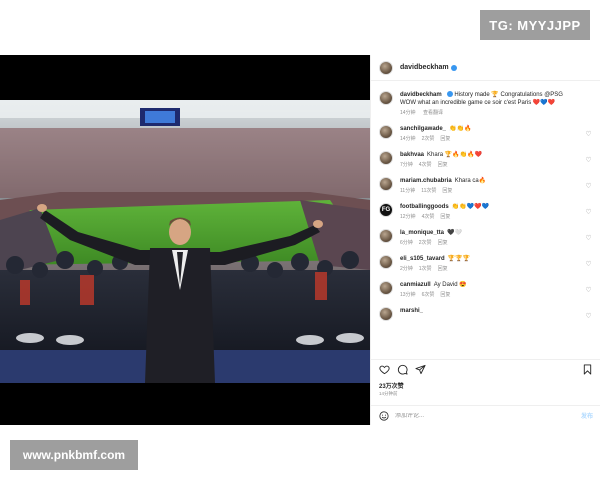 This screenshot has width=600, height=480. I want to click on comment-text: 👏👏🔥, so click(460, 129).